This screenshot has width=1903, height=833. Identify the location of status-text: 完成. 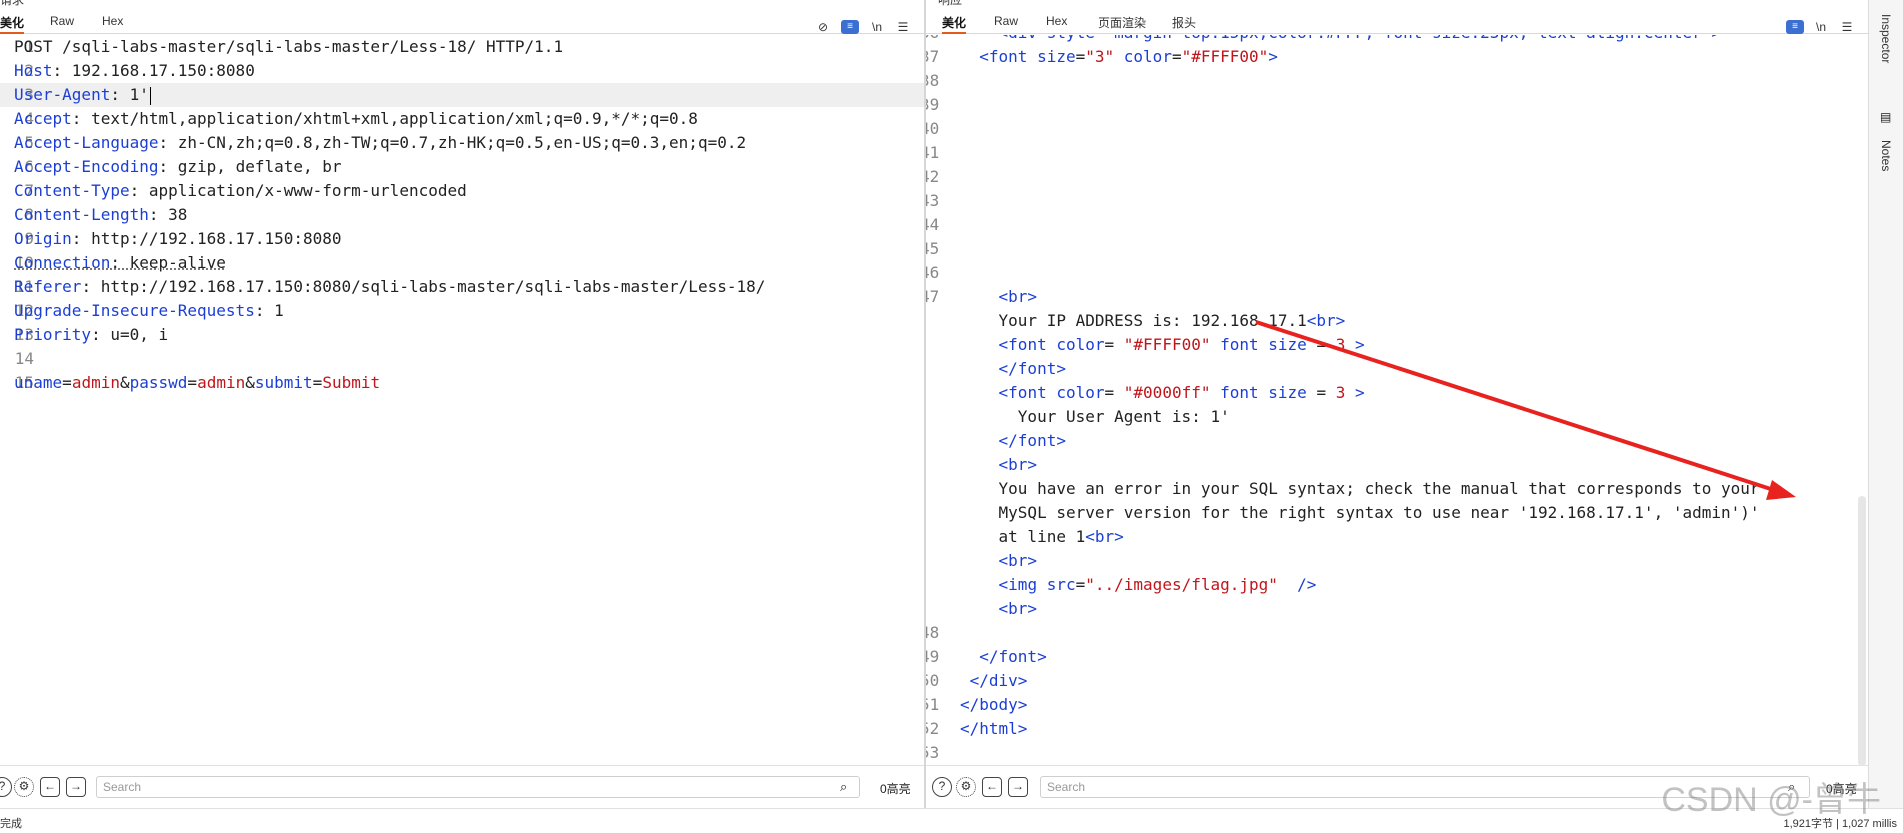
(11, 824).